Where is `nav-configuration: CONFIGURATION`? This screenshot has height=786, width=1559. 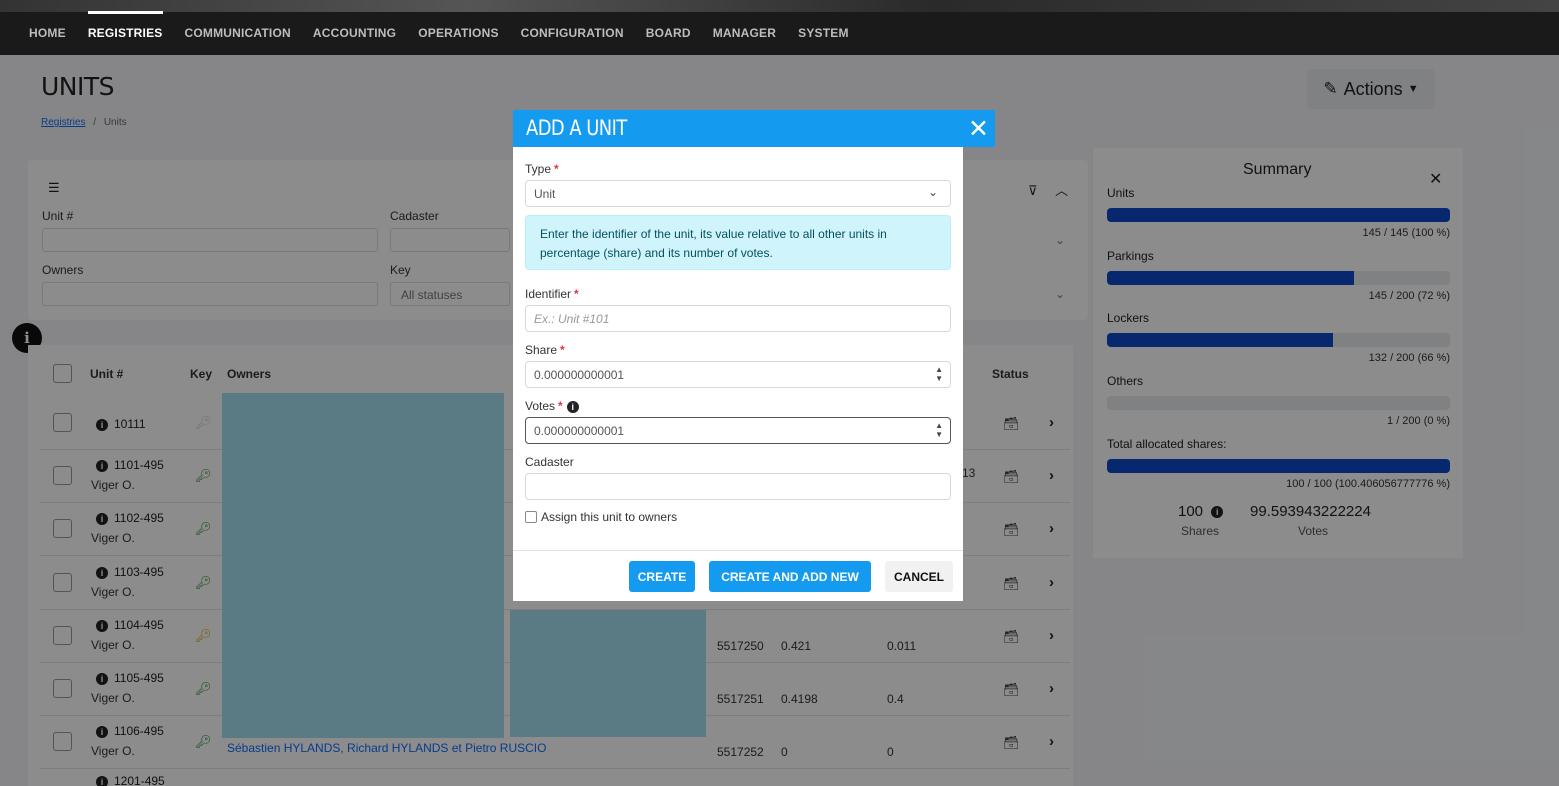 nav-configuration: CONFIGURATION is located at coordinates (572, 33).